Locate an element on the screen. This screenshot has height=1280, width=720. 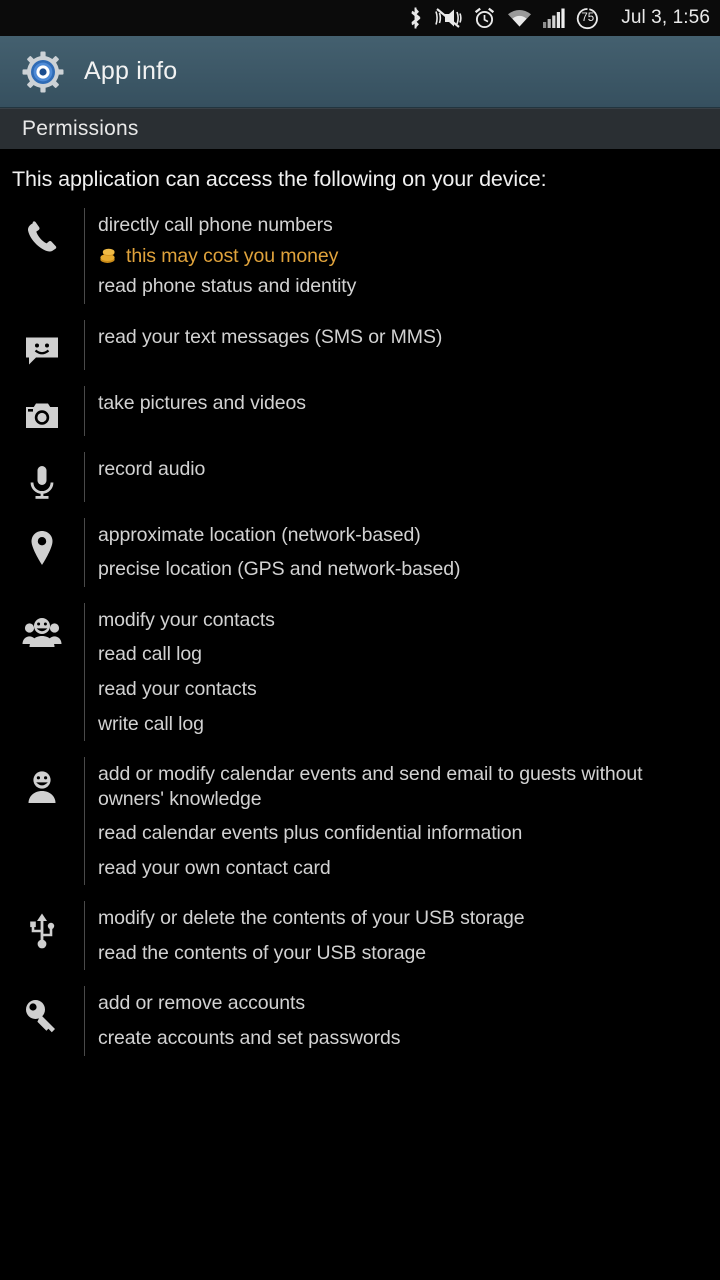
permission-cost-warning: this may cost you money is located at coordinates (405, 256).